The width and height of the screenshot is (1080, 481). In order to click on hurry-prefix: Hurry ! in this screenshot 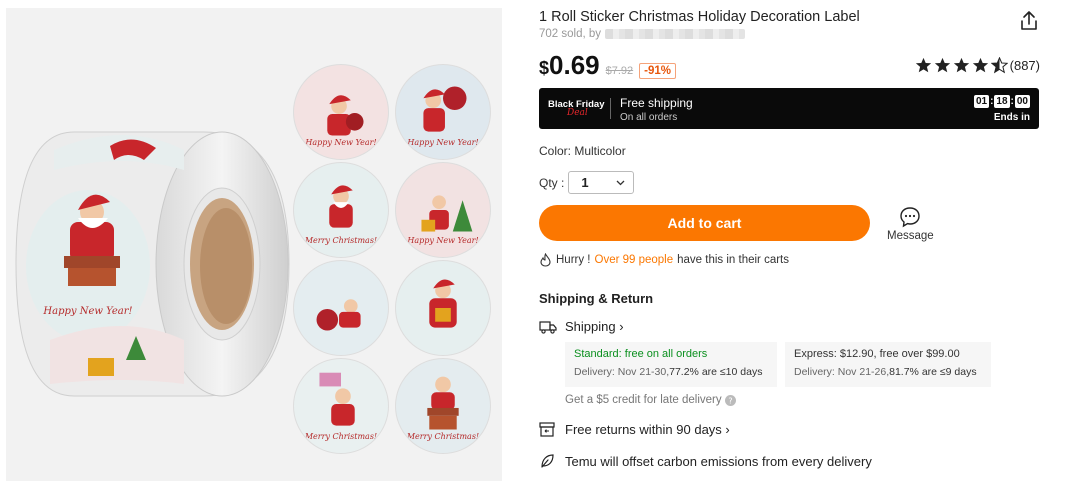, I will do `click(573, 260)`.